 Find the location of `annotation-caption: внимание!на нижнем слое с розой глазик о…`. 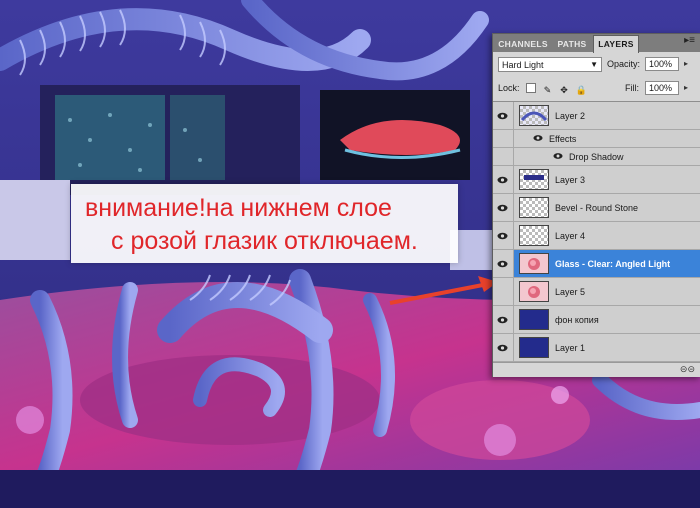

annotation-caption: внимание!на нижнем слое с розой глазик о… is located at coordinates (264, 223).